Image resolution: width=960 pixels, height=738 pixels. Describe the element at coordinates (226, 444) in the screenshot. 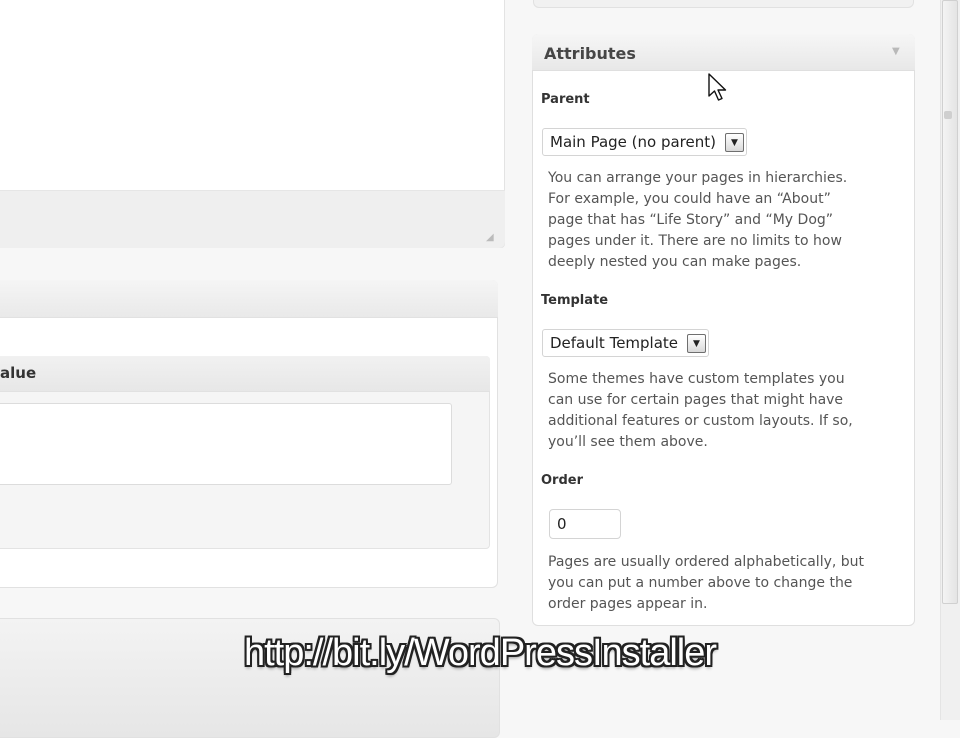

I see `value-textarea` at that location.